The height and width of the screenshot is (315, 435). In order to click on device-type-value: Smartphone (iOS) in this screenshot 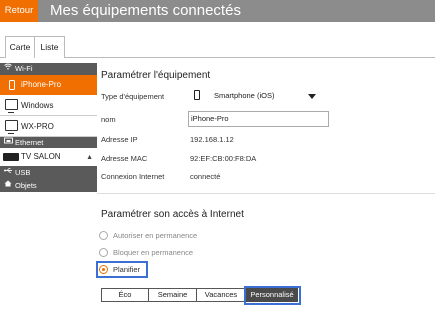, I will do `click(244, 95)`.